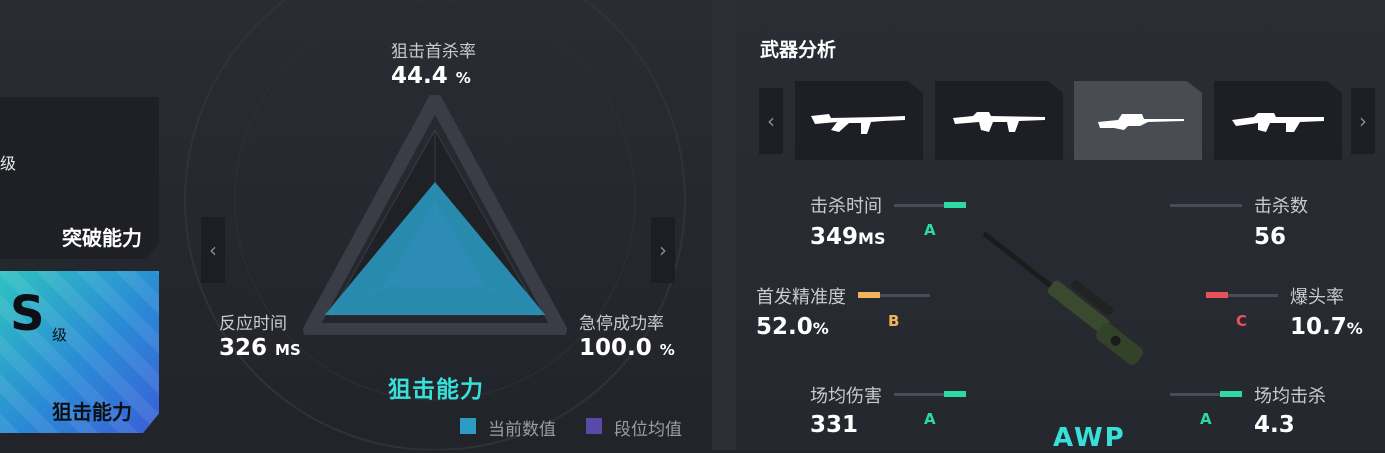 The height and width of the screenshot is (453, 1385). I want to click on grade-suffix: 级, so click(60, 335).